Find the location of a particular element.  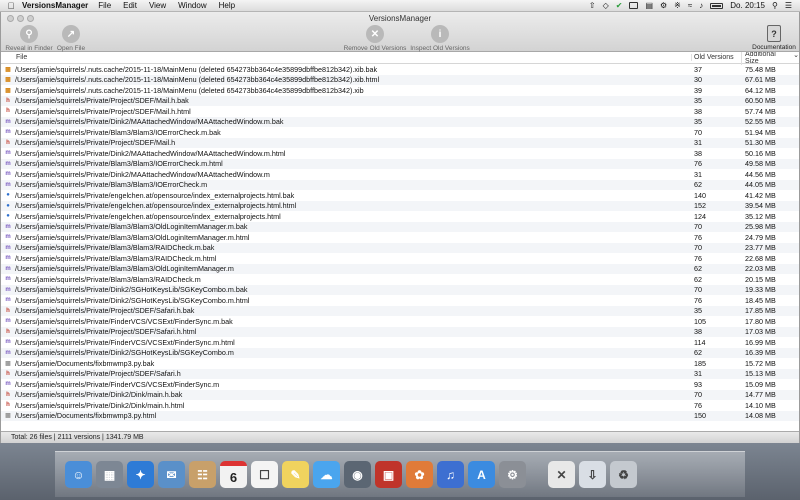

additional-size-cell: 14.10 MB is located at coordinates (760, 405).